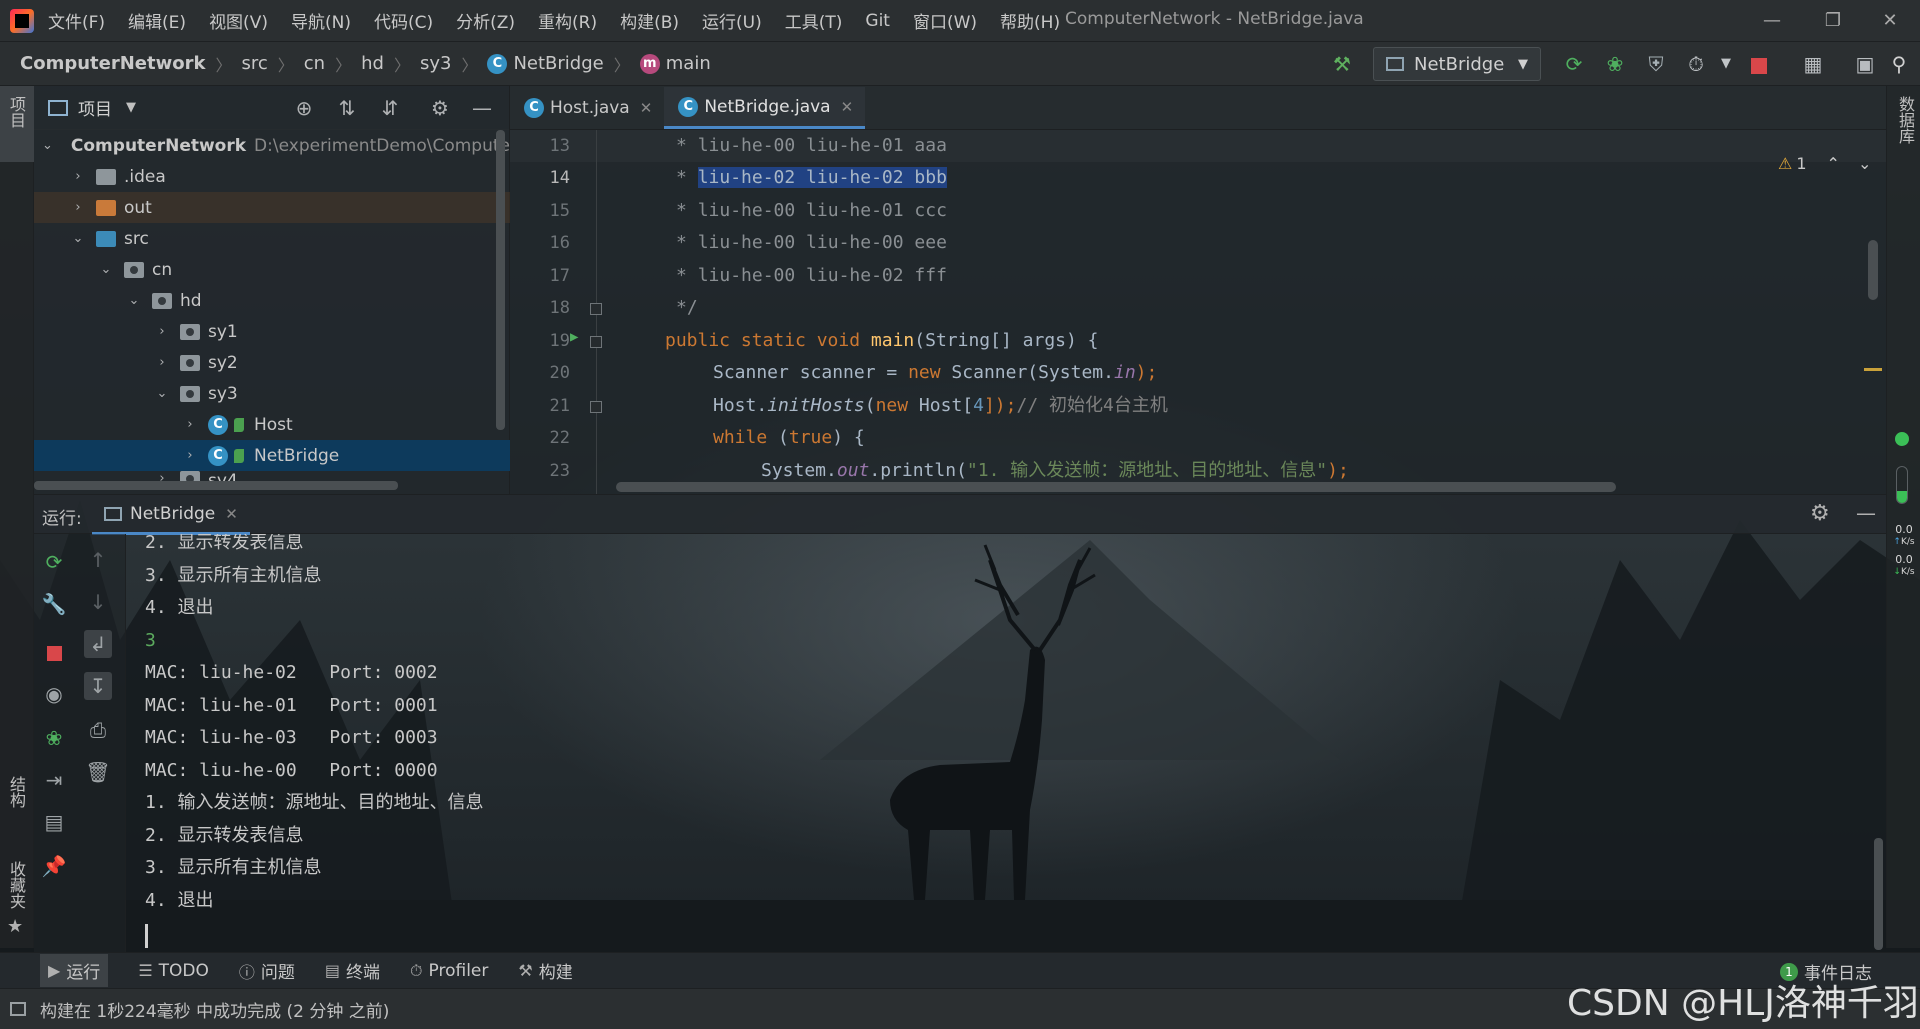  Describe the element at coordinates (485, 20) in the screenshot. I see `menu-analyze: 分析(Z)` at that location.